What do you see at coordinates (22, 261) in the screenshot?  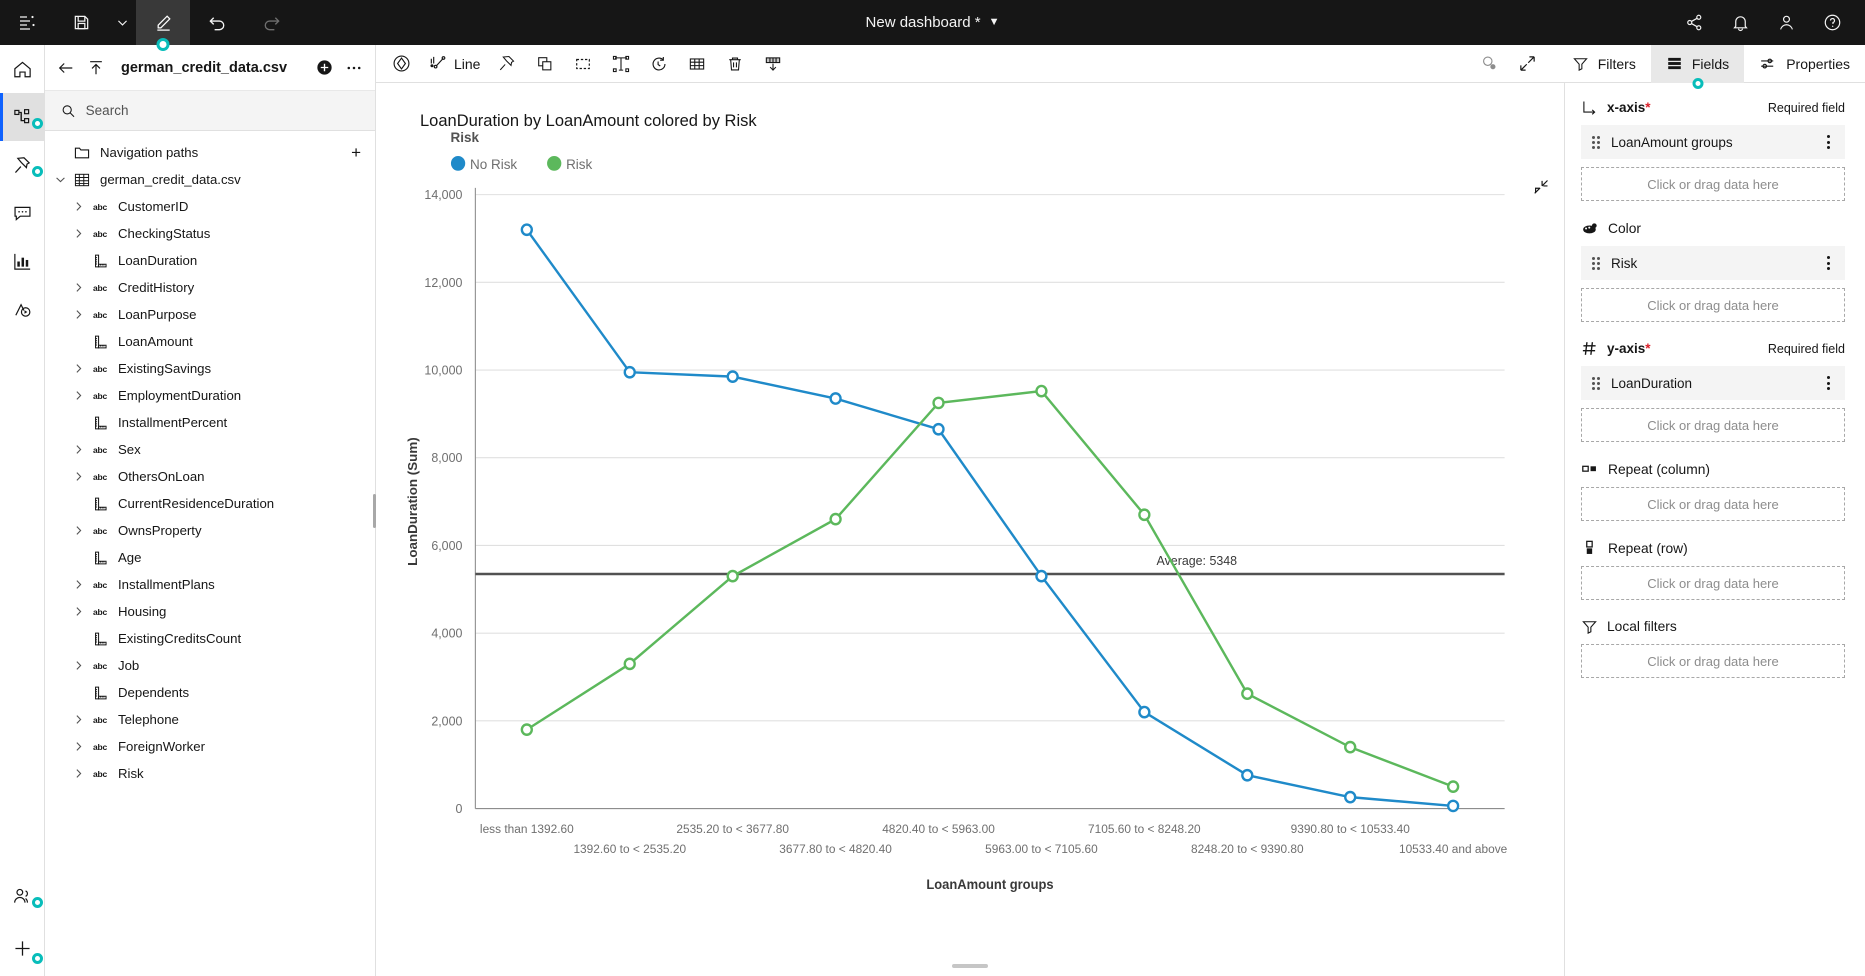 I see `sidebar-item-visualizations` at bounding box center [22, 261].